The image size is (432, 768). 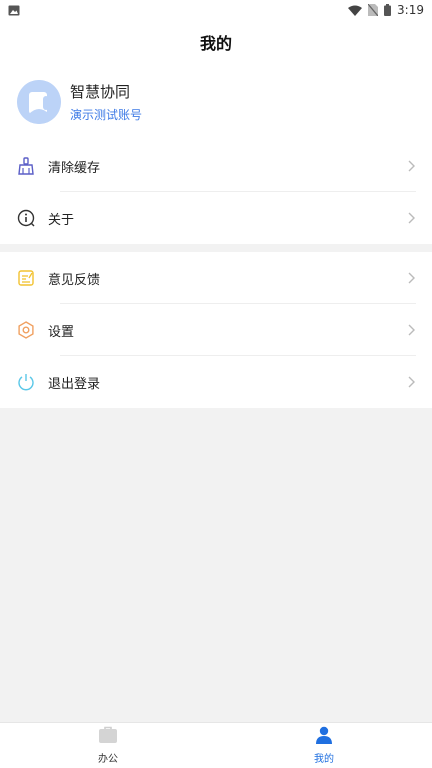 I want to click on profile-card: 智慧协同 演示测试账号, so click(x=216, y=102).